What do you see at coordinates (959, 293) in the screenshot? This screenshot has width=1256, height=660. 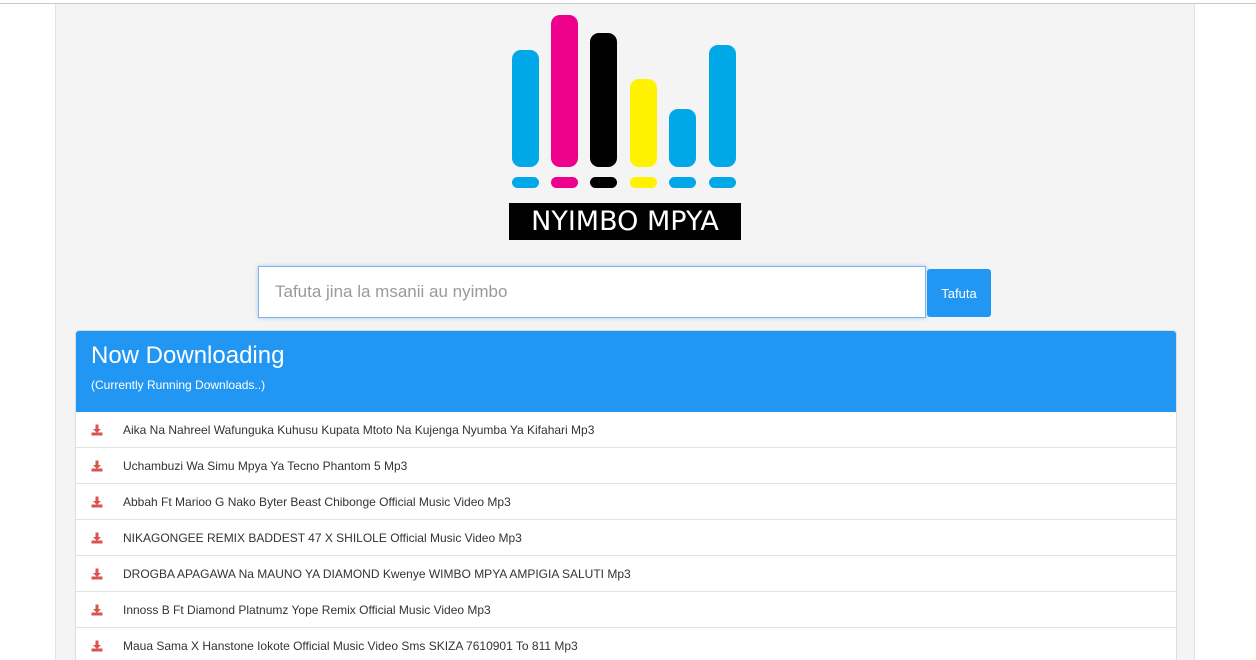 I see `search-button: Tafuta` at bounding box center [959, 293].